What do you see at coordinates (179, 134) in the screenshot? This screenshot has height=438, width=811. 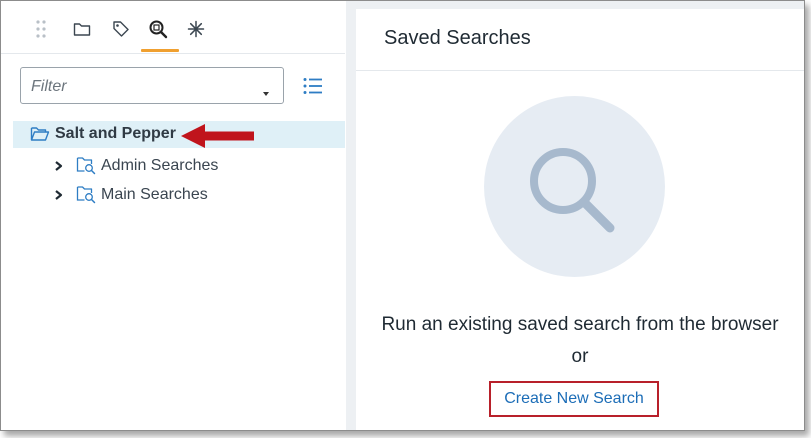 I see `tree-node-salt-and-pepper: Salt and Pepper` at bounding box center [179, 134].